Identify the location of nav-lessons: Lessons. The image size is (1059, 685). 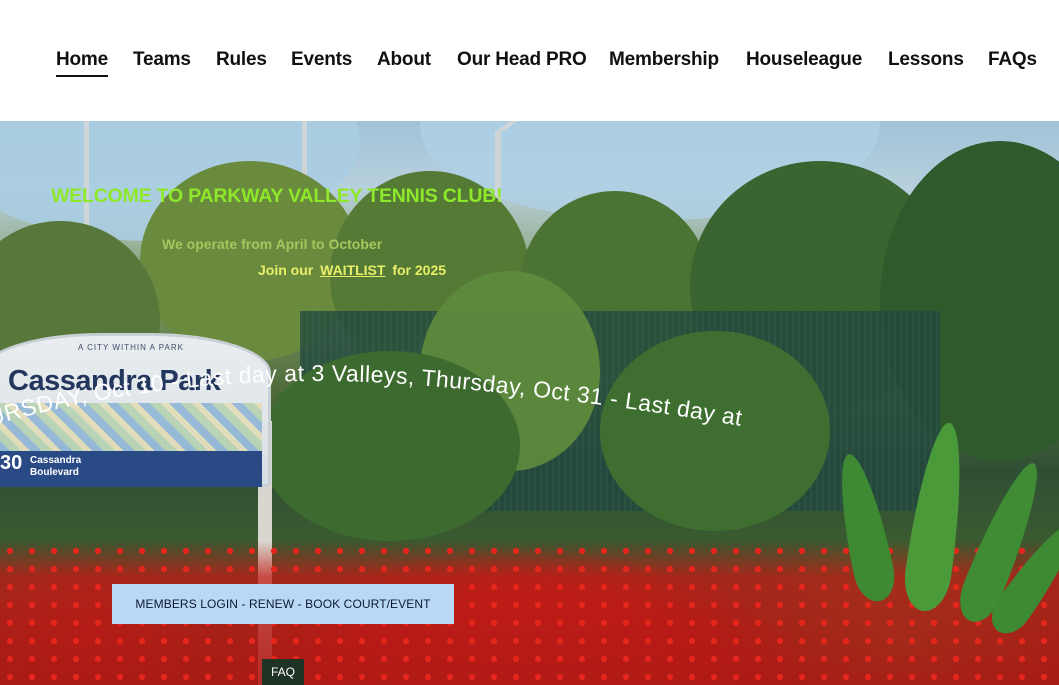
(926, 60).